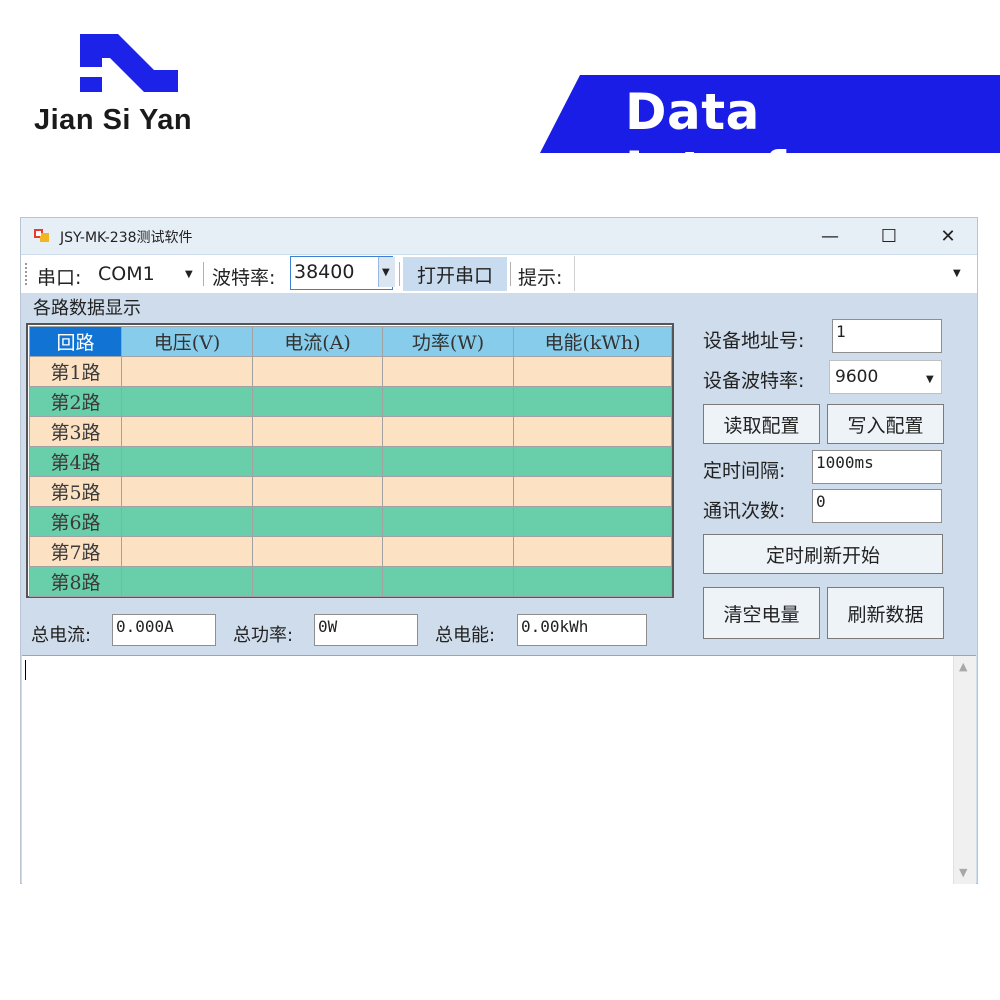 This screenshot has height=1000, width=1000. I want to click on table-row: 第4路, so click(350, 461).